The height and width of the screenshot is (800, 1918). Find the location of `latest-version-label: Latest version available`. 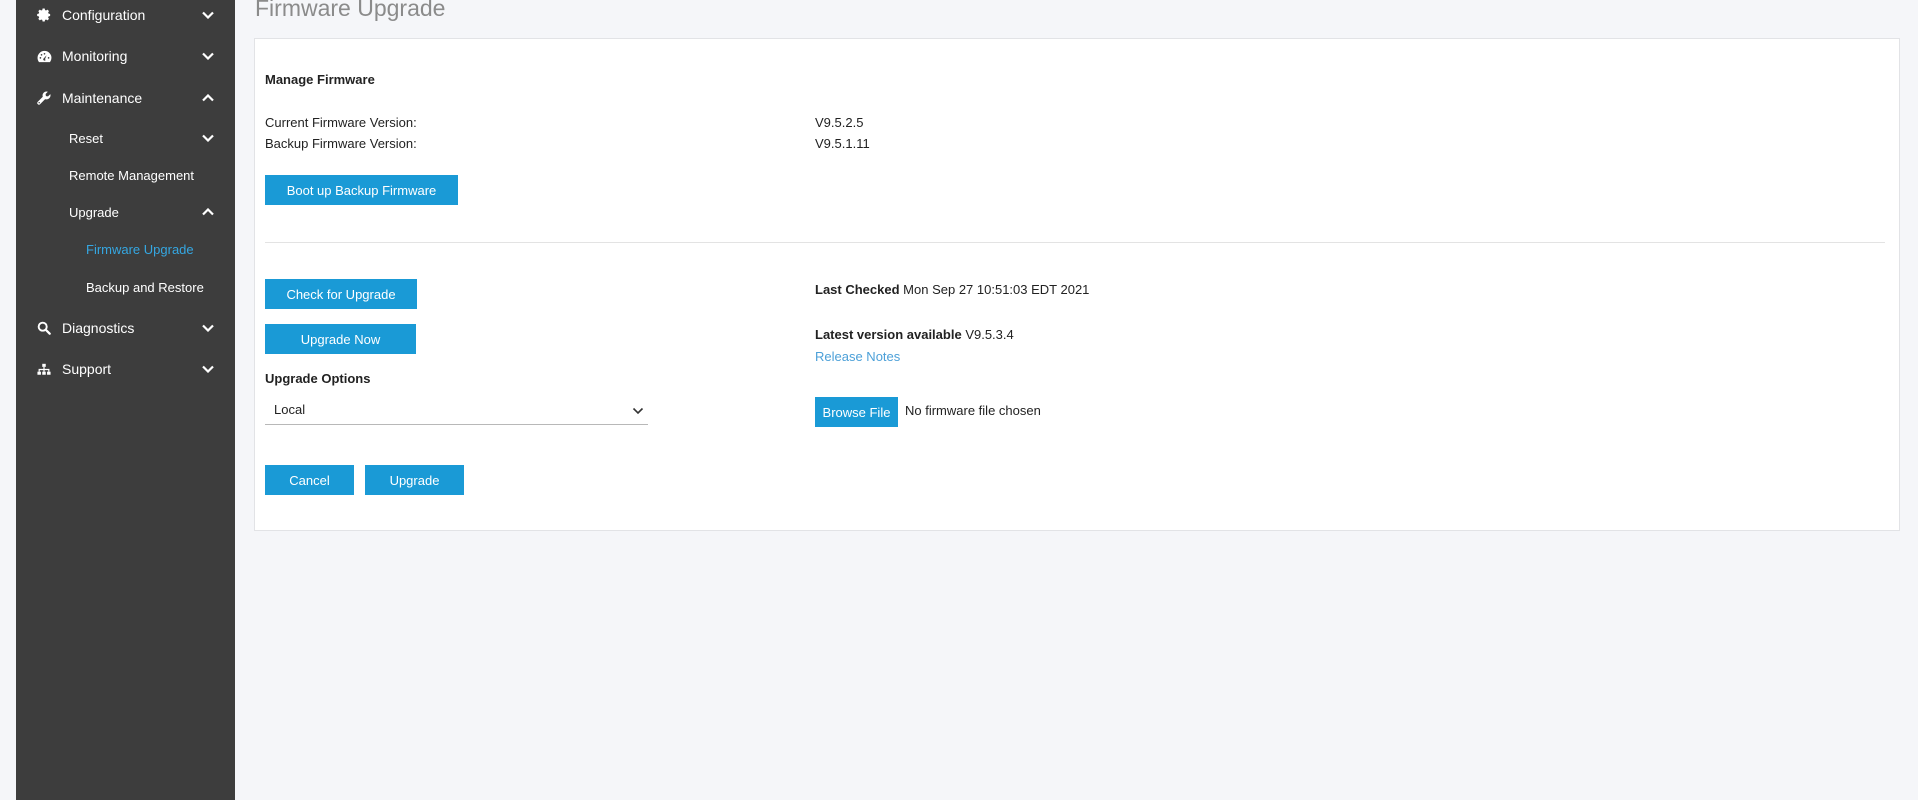

latest-version-label: Latest version available is located at coordinates (888, 334).